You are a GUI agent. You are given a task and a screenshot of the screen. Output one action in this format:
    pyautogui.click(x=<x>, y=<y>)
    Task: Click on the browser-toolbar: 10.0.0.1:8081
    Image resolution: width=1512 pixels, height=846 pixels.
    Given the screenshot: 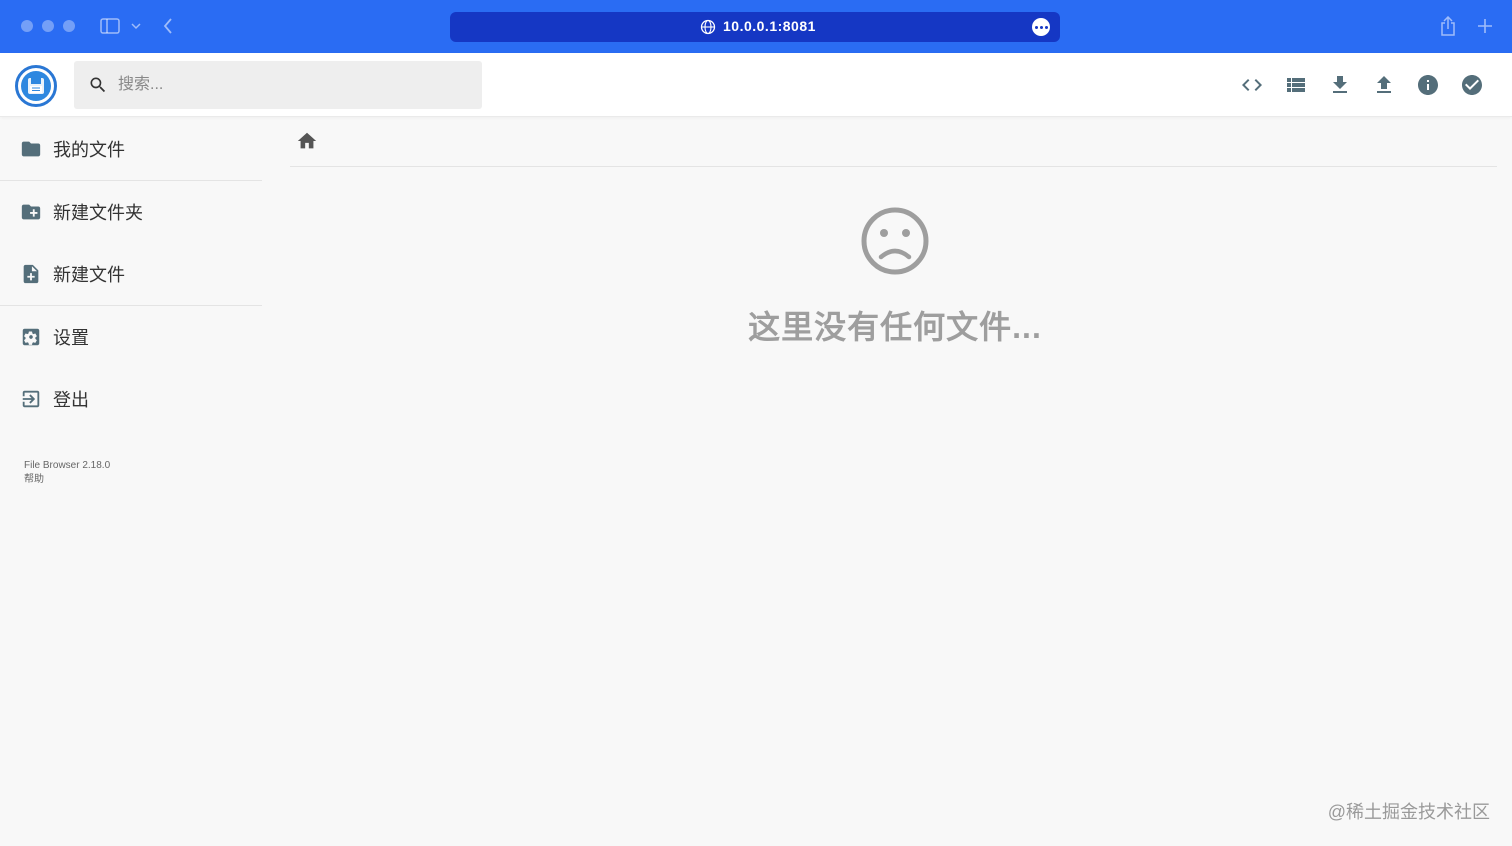 What is the action you would take?
    pyautogui.click(x=756, y=26)
    